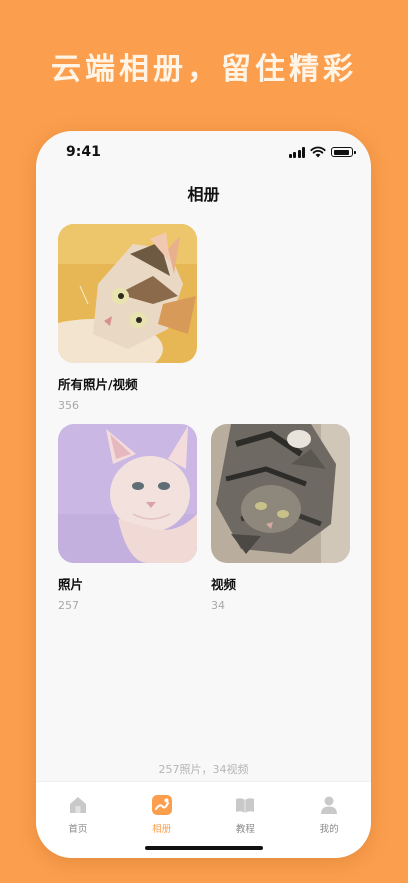 The height and width of the screenshot is (883, 408). I want to click on album-icon, so click(161, 805).